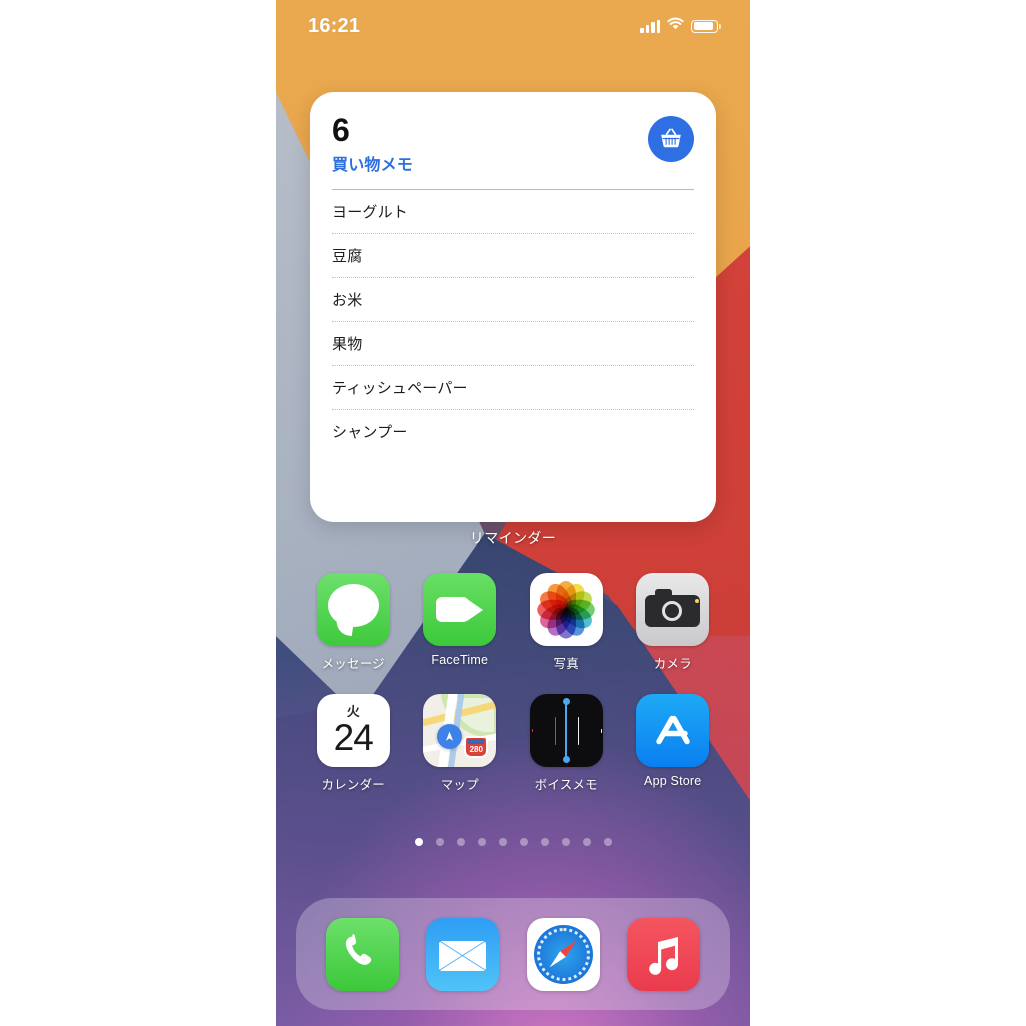  Describe the element at coordinates (334, 25) in the screenshot. I see `status-time: 16:21` at that location.